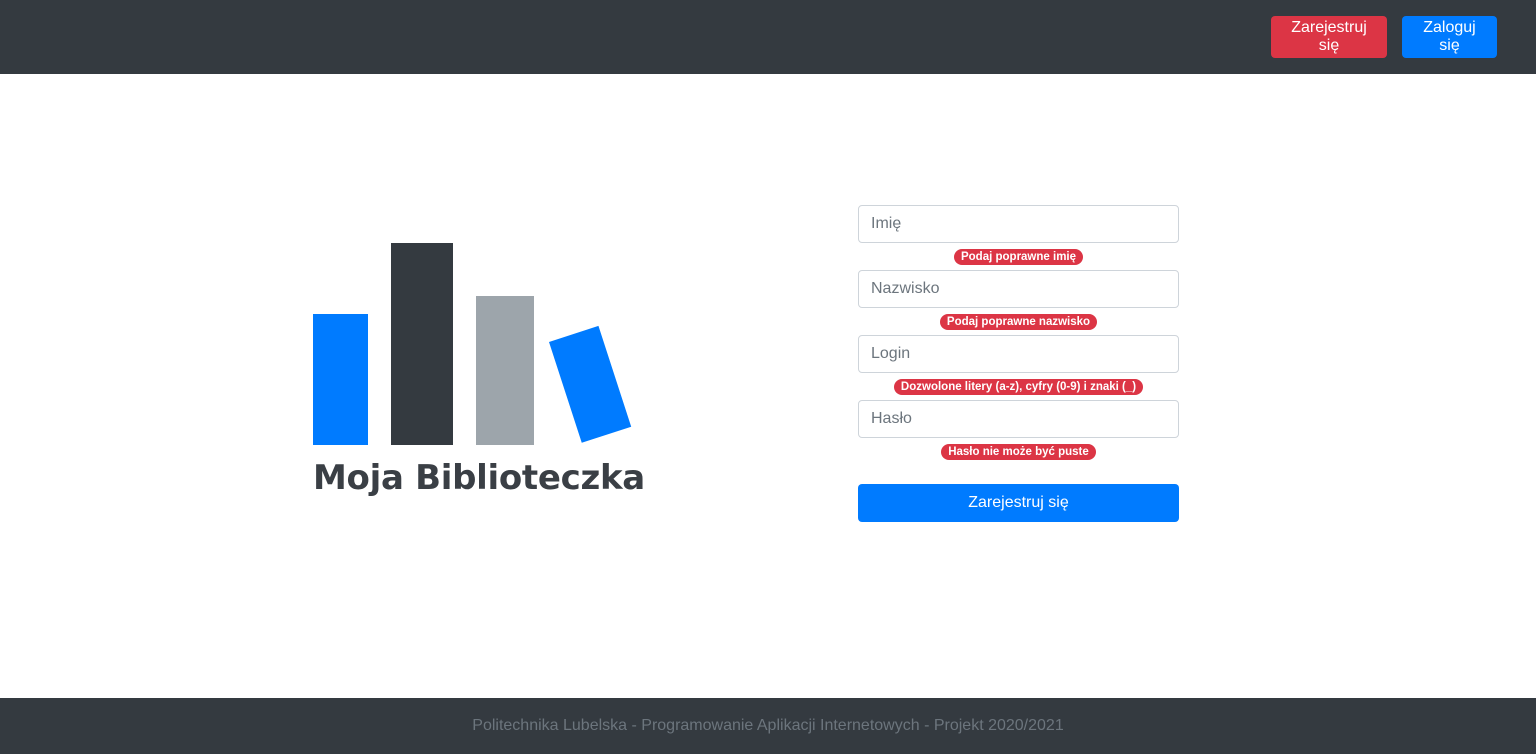  I want to click on first-name-error-badge: Podaj poprawne imię, so click(1018, 256).